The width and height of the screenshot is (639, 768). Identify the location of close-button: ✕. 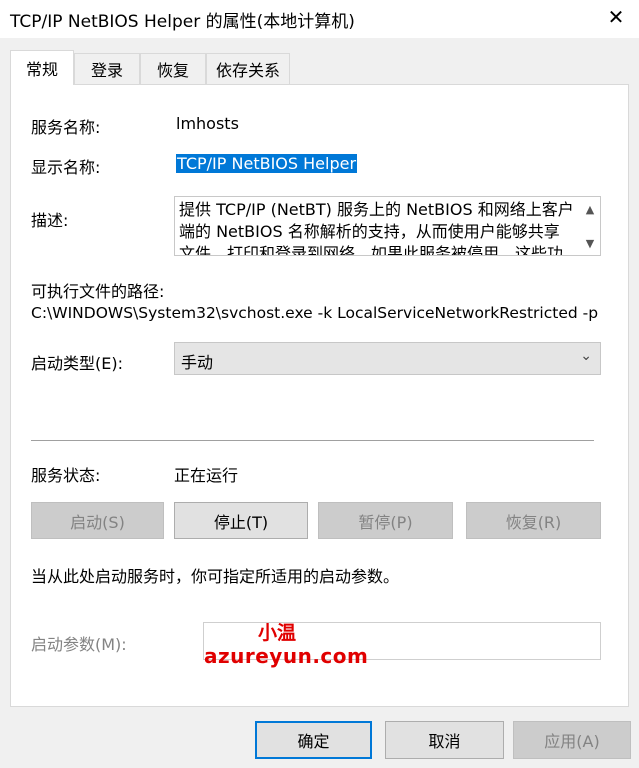
(616, 17).